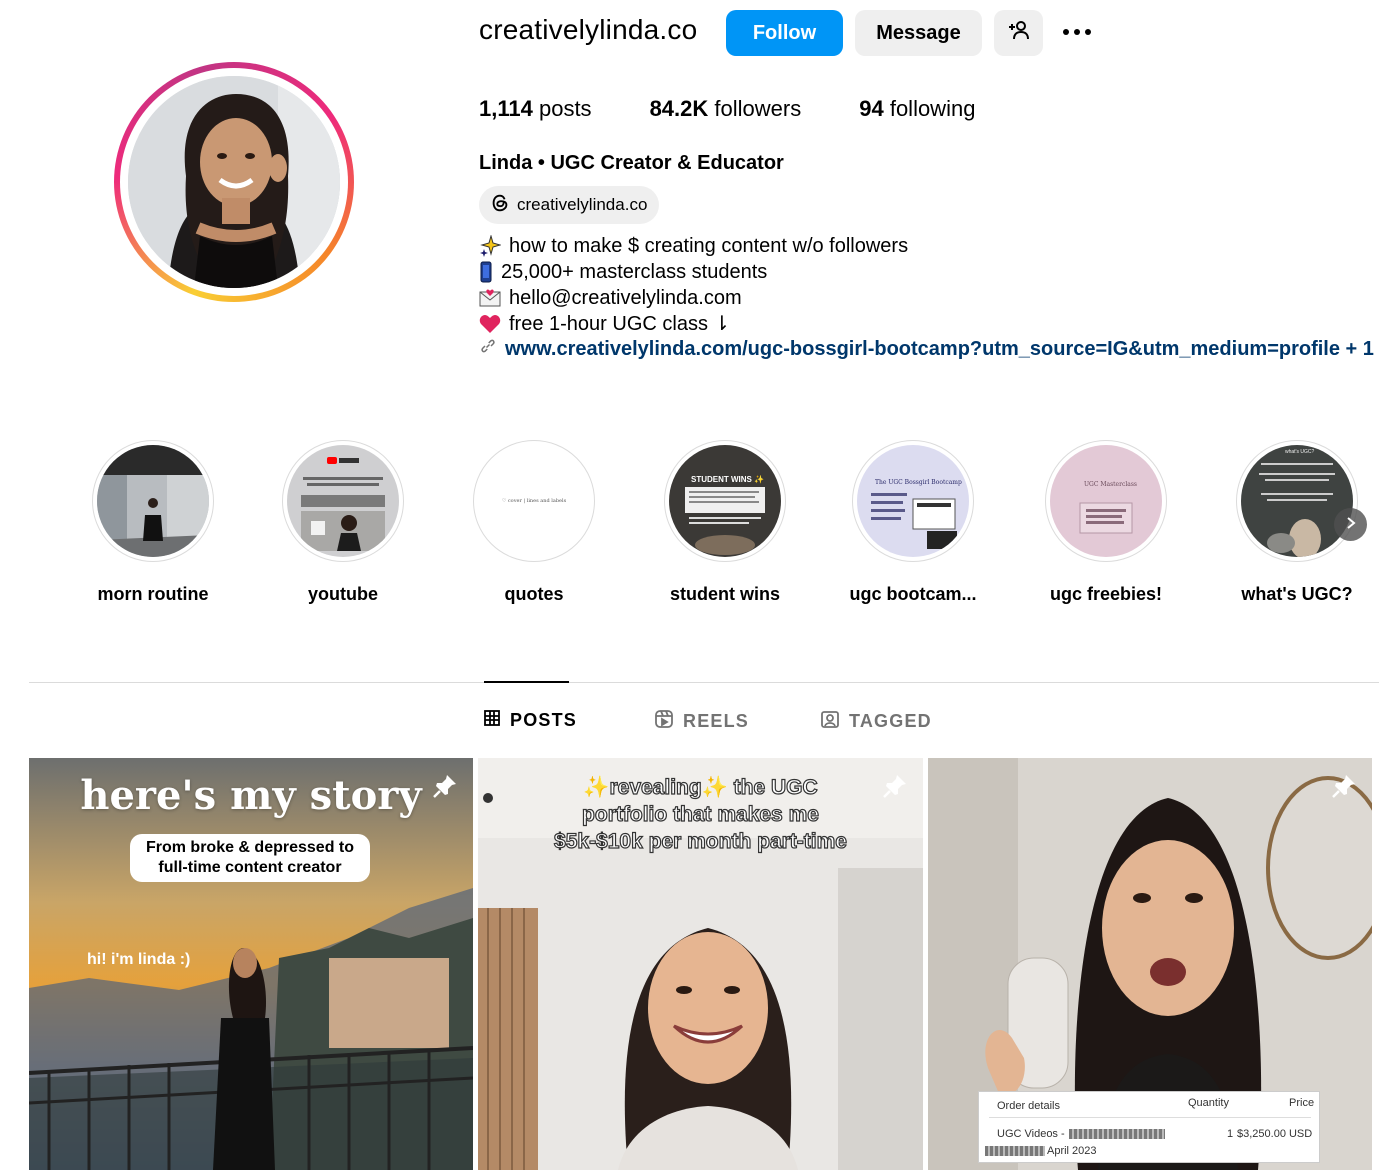  Describe the element at coordinates (153, 594) in the screenshot. I see `highlight-label: morn routine` at that location.